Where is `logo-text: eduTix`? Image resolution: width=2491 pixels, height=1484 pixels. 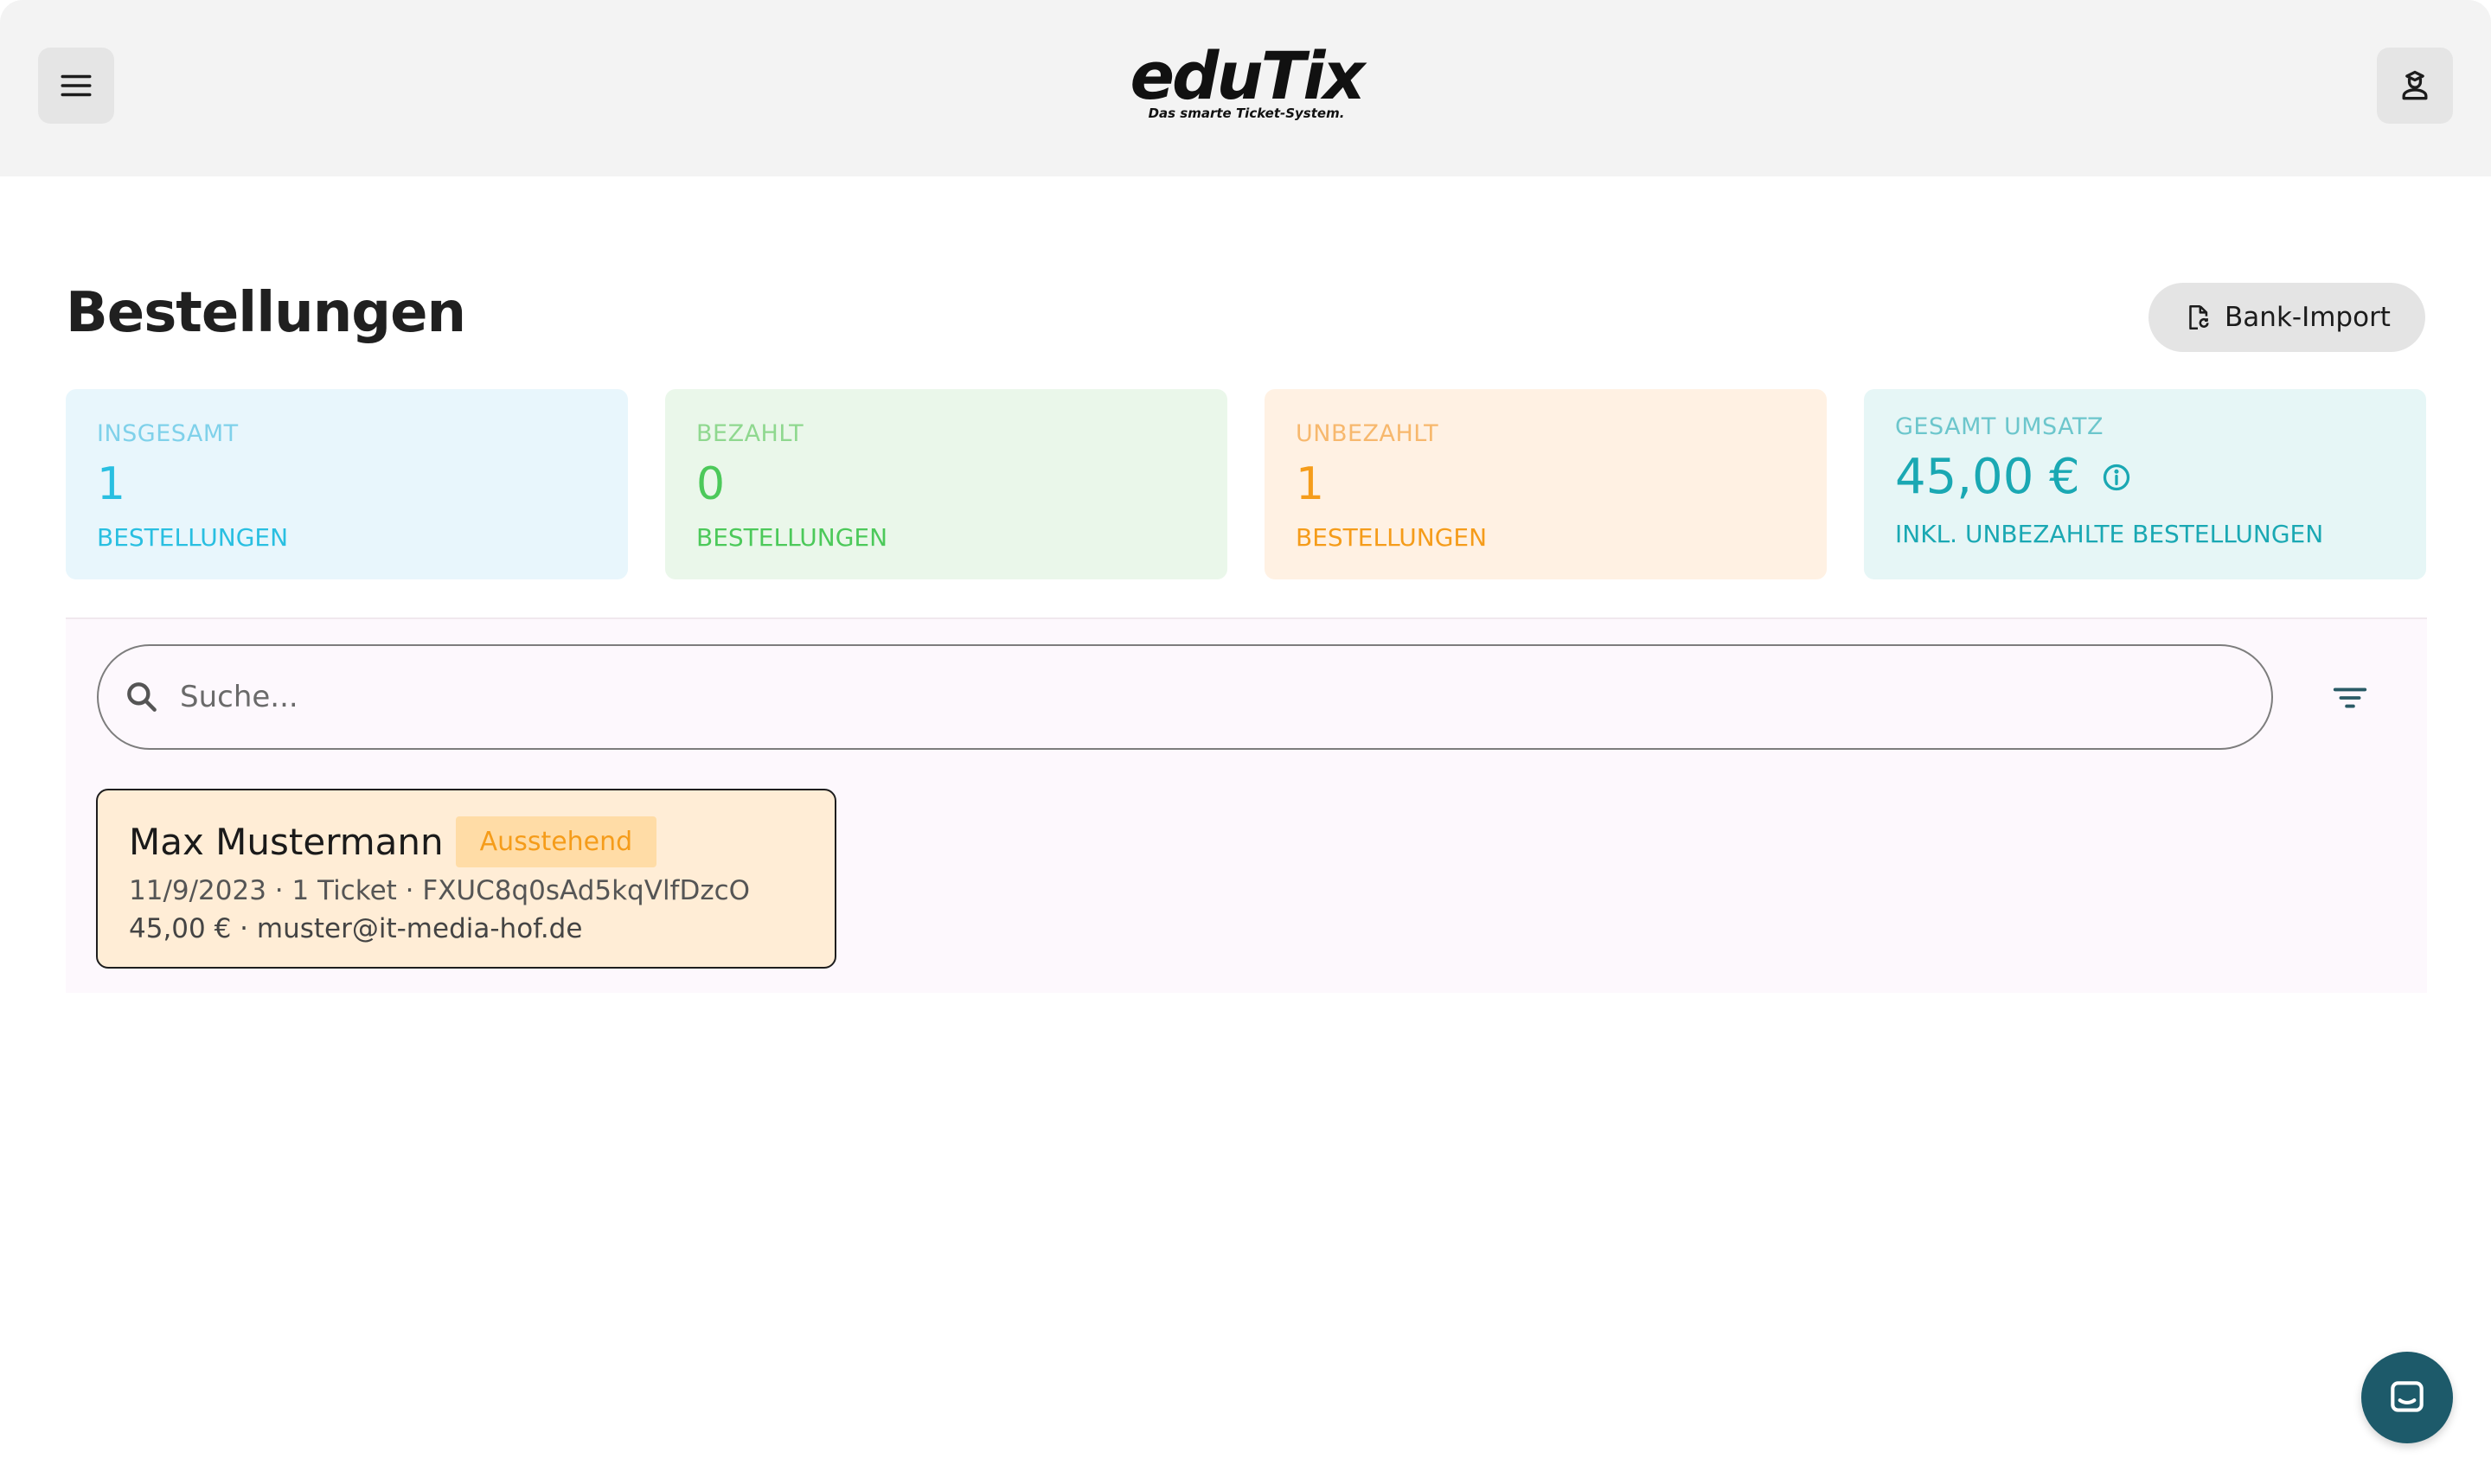 logo-text: eduTix is located at coordinates (1248, 76).